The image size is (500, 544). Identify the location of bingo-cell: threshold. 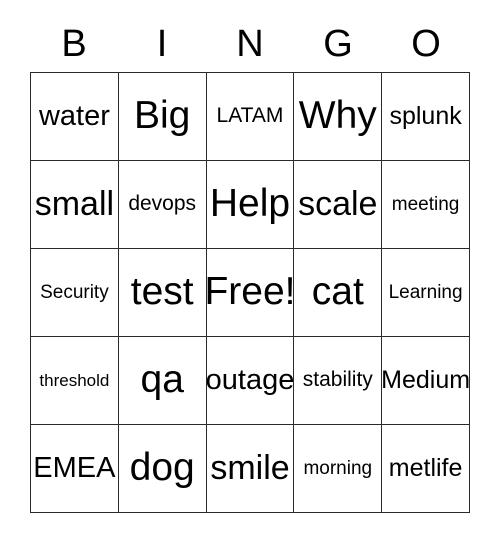
(75, 381).